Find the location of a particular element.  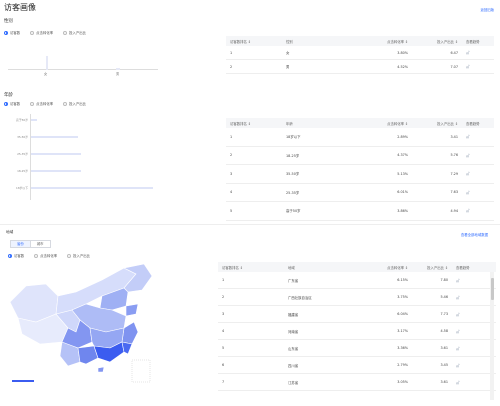

table-row: 6 四川省 2.79% 3.45 ㎡ is located at coordinates (357, 365).